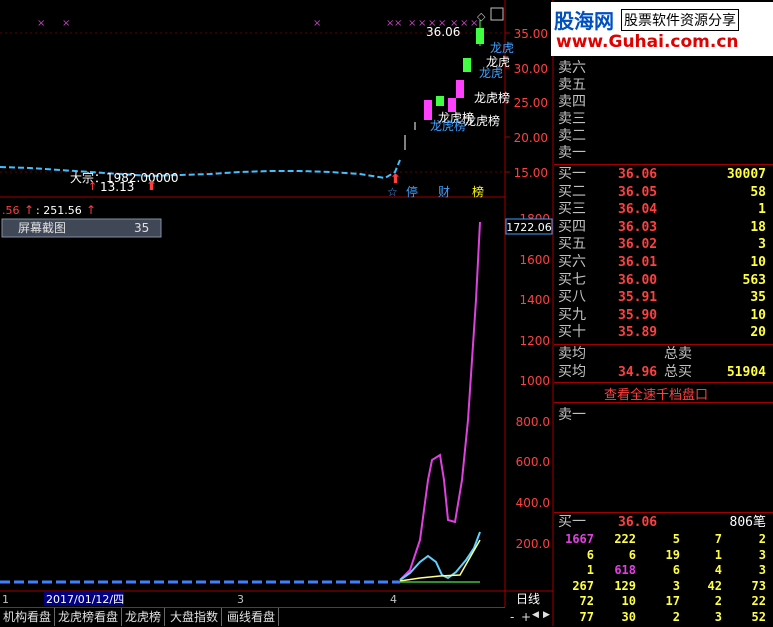 The image size is (773, 627). I want to click on ask-row: 卖二, so click(663, 136).